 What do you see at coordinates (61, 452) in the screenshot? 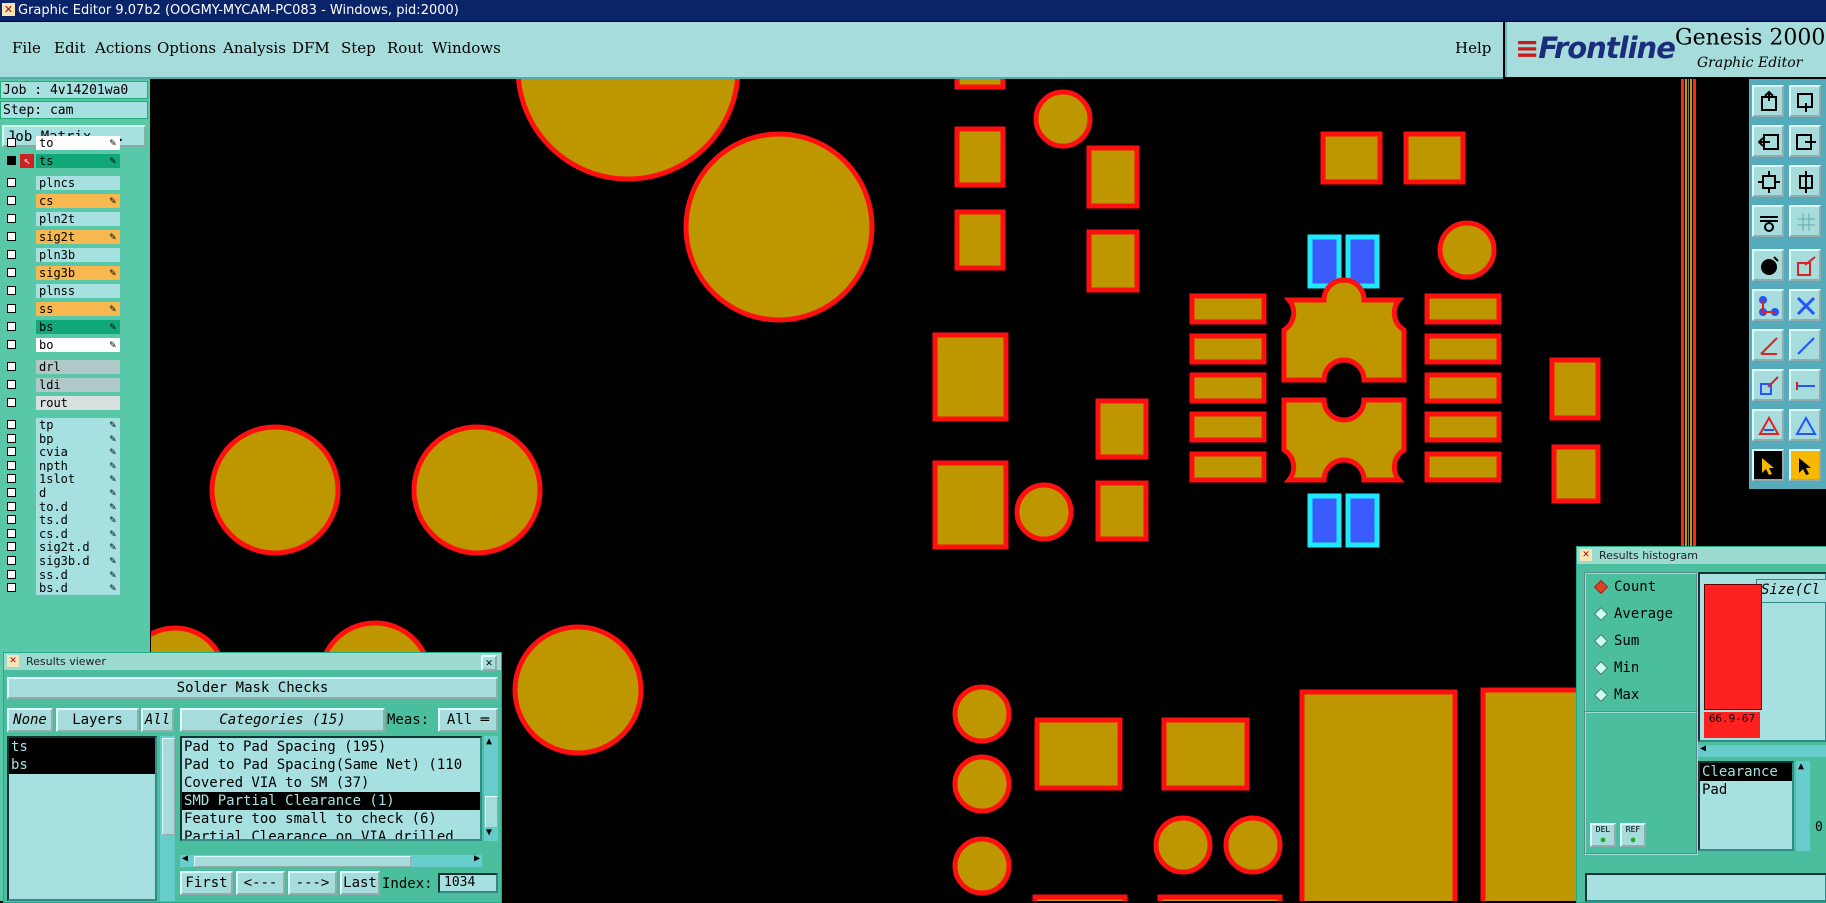
I see `layer-row-cvia: cvia ✎` at bounding box center [61, 452].